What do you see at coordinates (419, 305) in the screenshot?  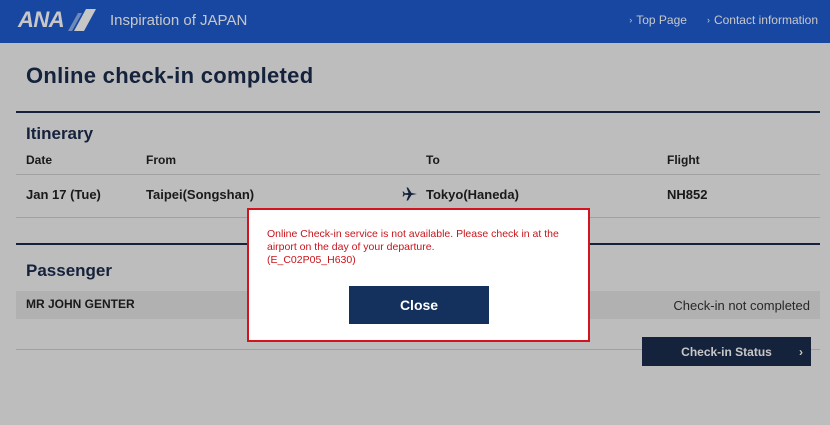 I see `close-button: Close` at bounding box center [419, 305].